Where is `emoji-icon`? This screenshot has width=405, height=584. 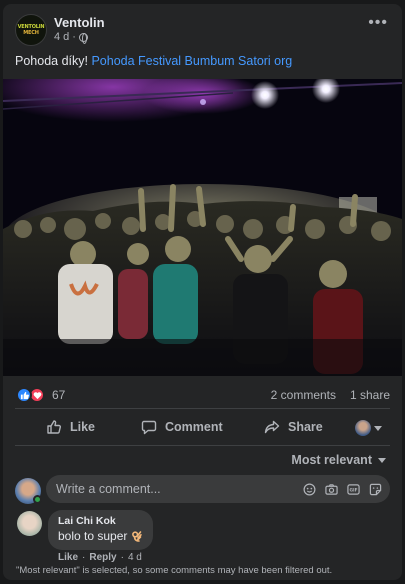 emoji-icon is located at coordinates (309, 489).